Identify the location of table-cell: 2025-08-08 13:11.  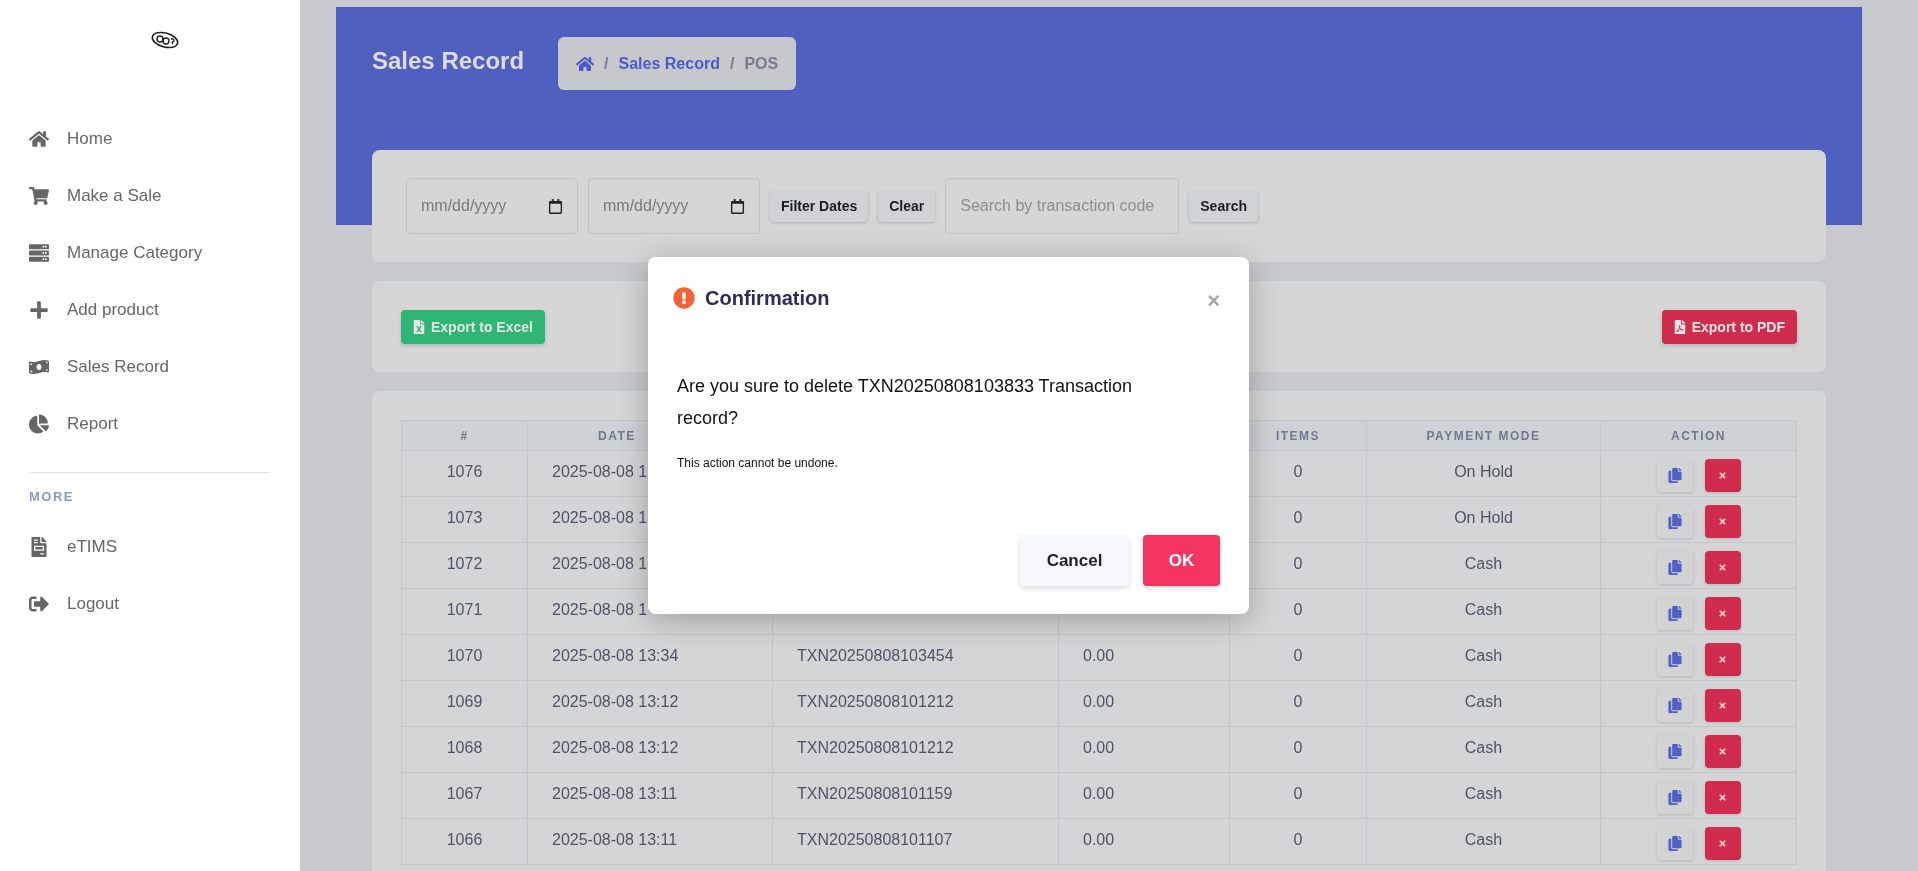
(650, 841).